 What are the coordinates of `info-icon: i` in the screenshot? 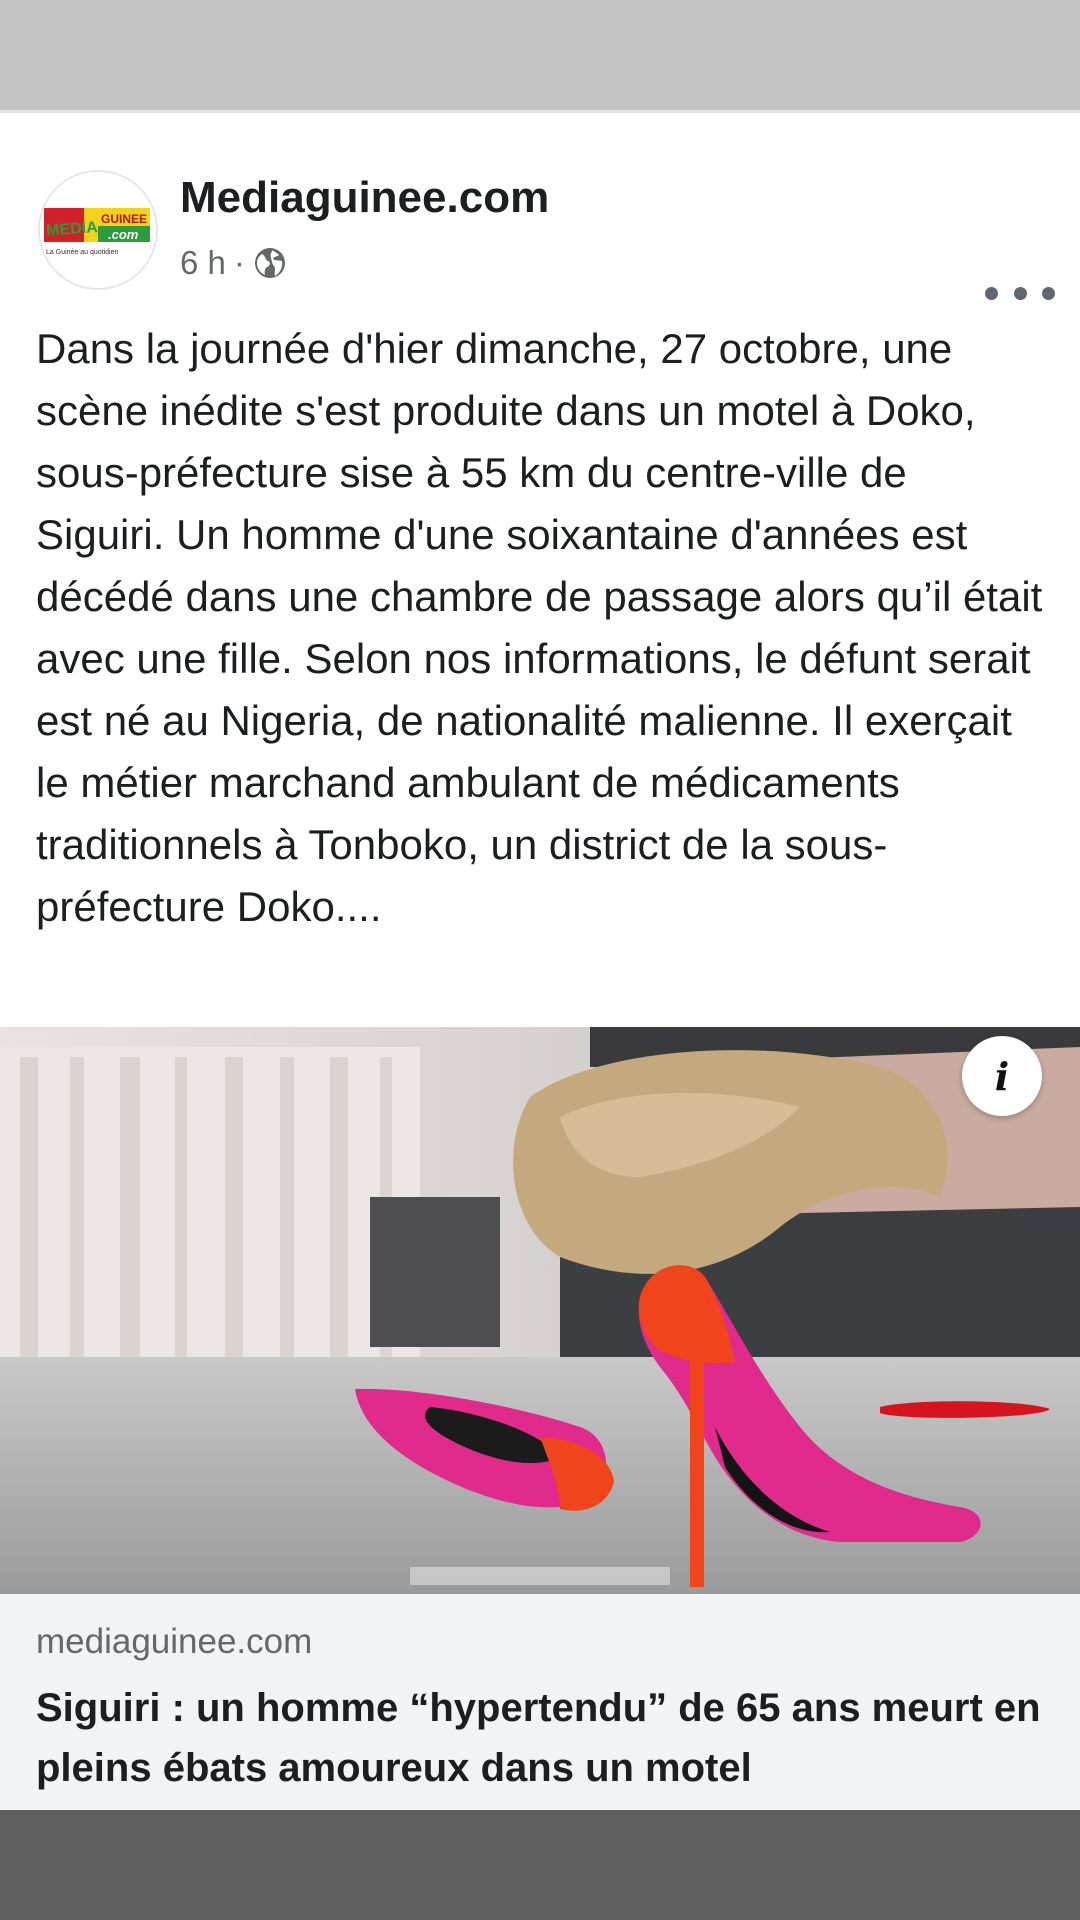 It's located at (1002, 1076).